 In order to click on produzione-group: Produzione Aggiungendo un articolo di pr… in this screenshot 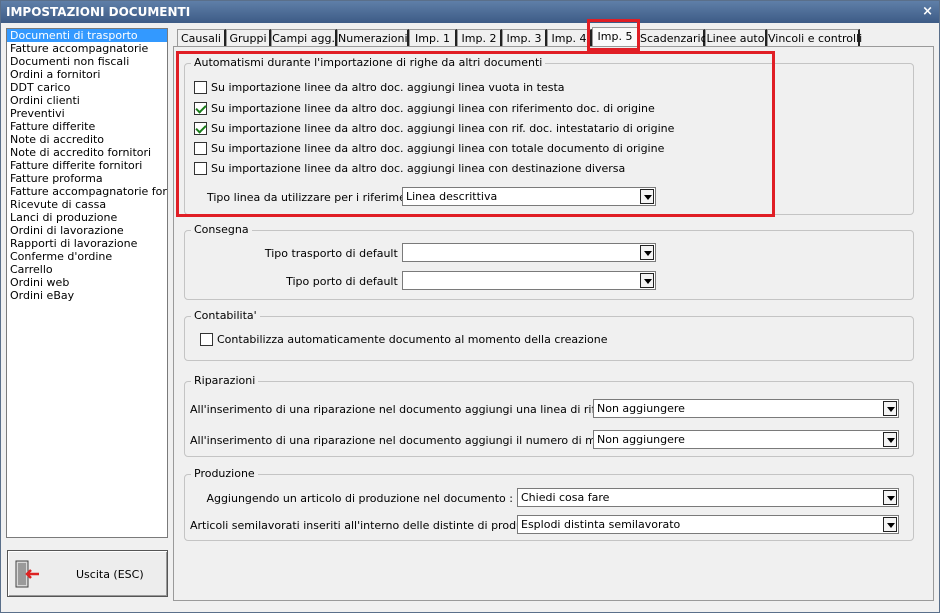, I will do `click(549, 504)`.